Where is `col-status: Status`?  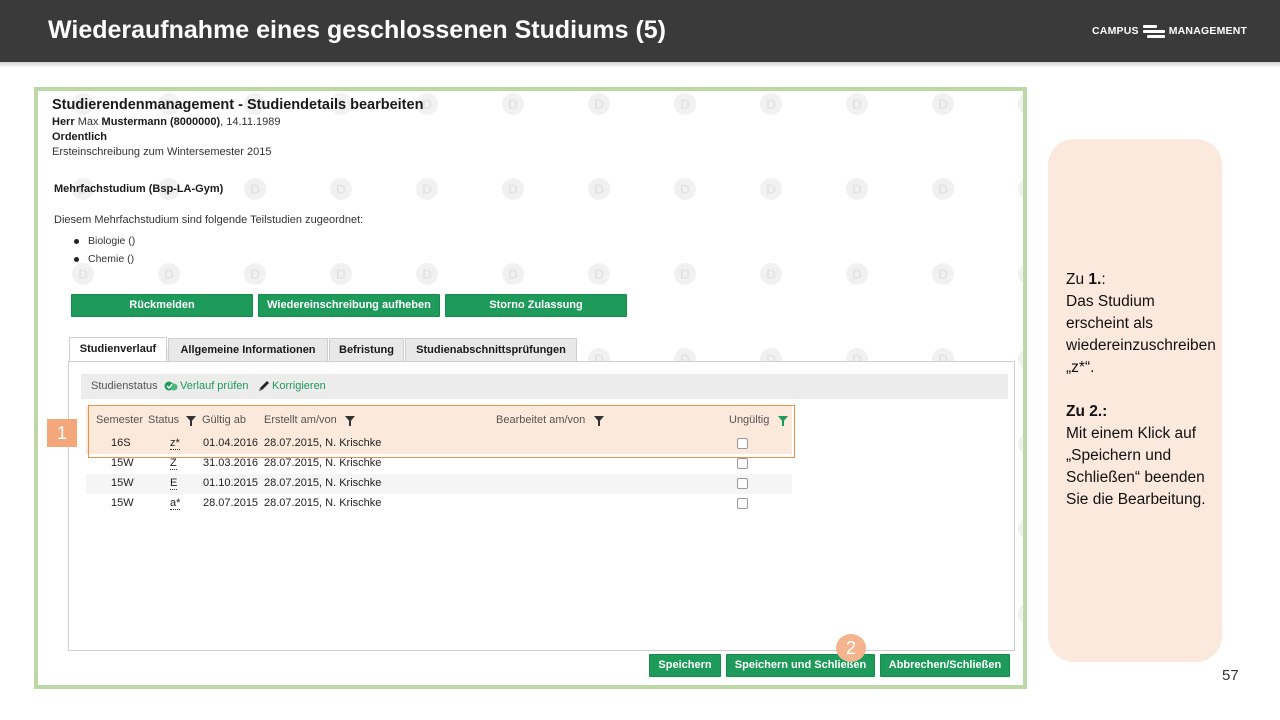
col-status: Status is located at coordinates (164, 420).